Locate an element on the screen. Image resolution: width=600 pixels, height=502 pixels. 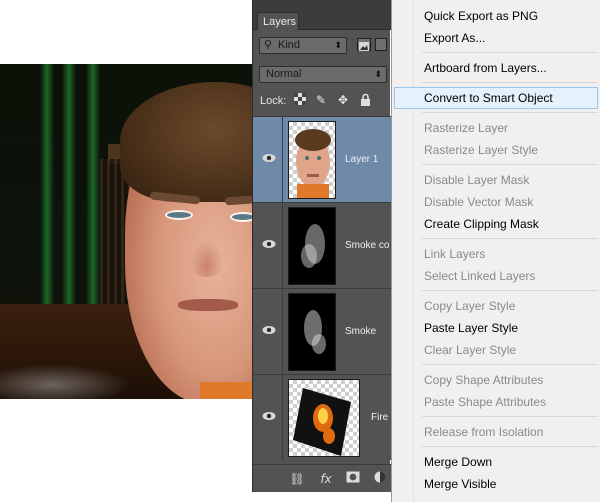
filter-kind-select: ⚲ Kind ⬍ is located at coordinates (303, 45).